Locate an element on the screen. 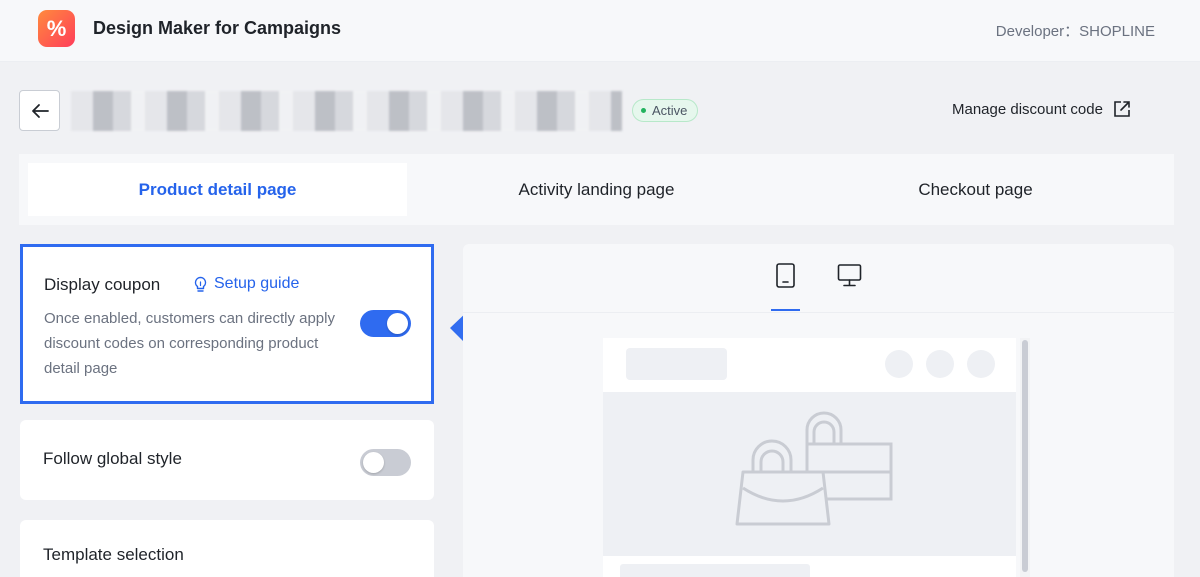 This screenshot has width=1200, height=577. placeholder-logo is located at coordinates (676, 364).